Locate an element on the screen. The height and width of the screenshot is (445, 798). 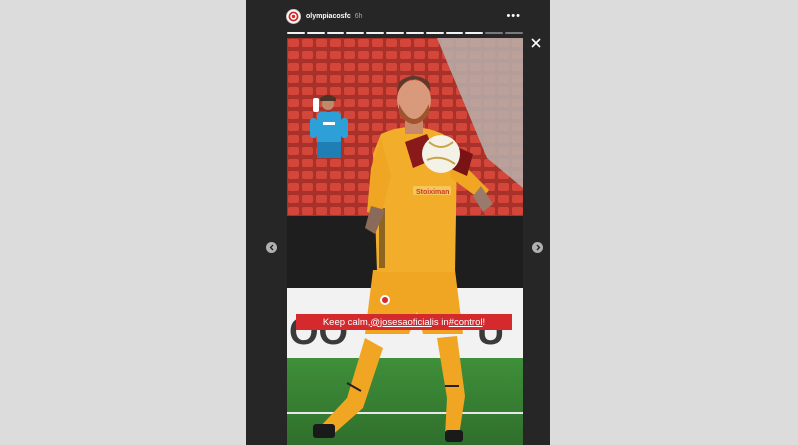
username: olympiacosfc is located at coordinates (328, 16).